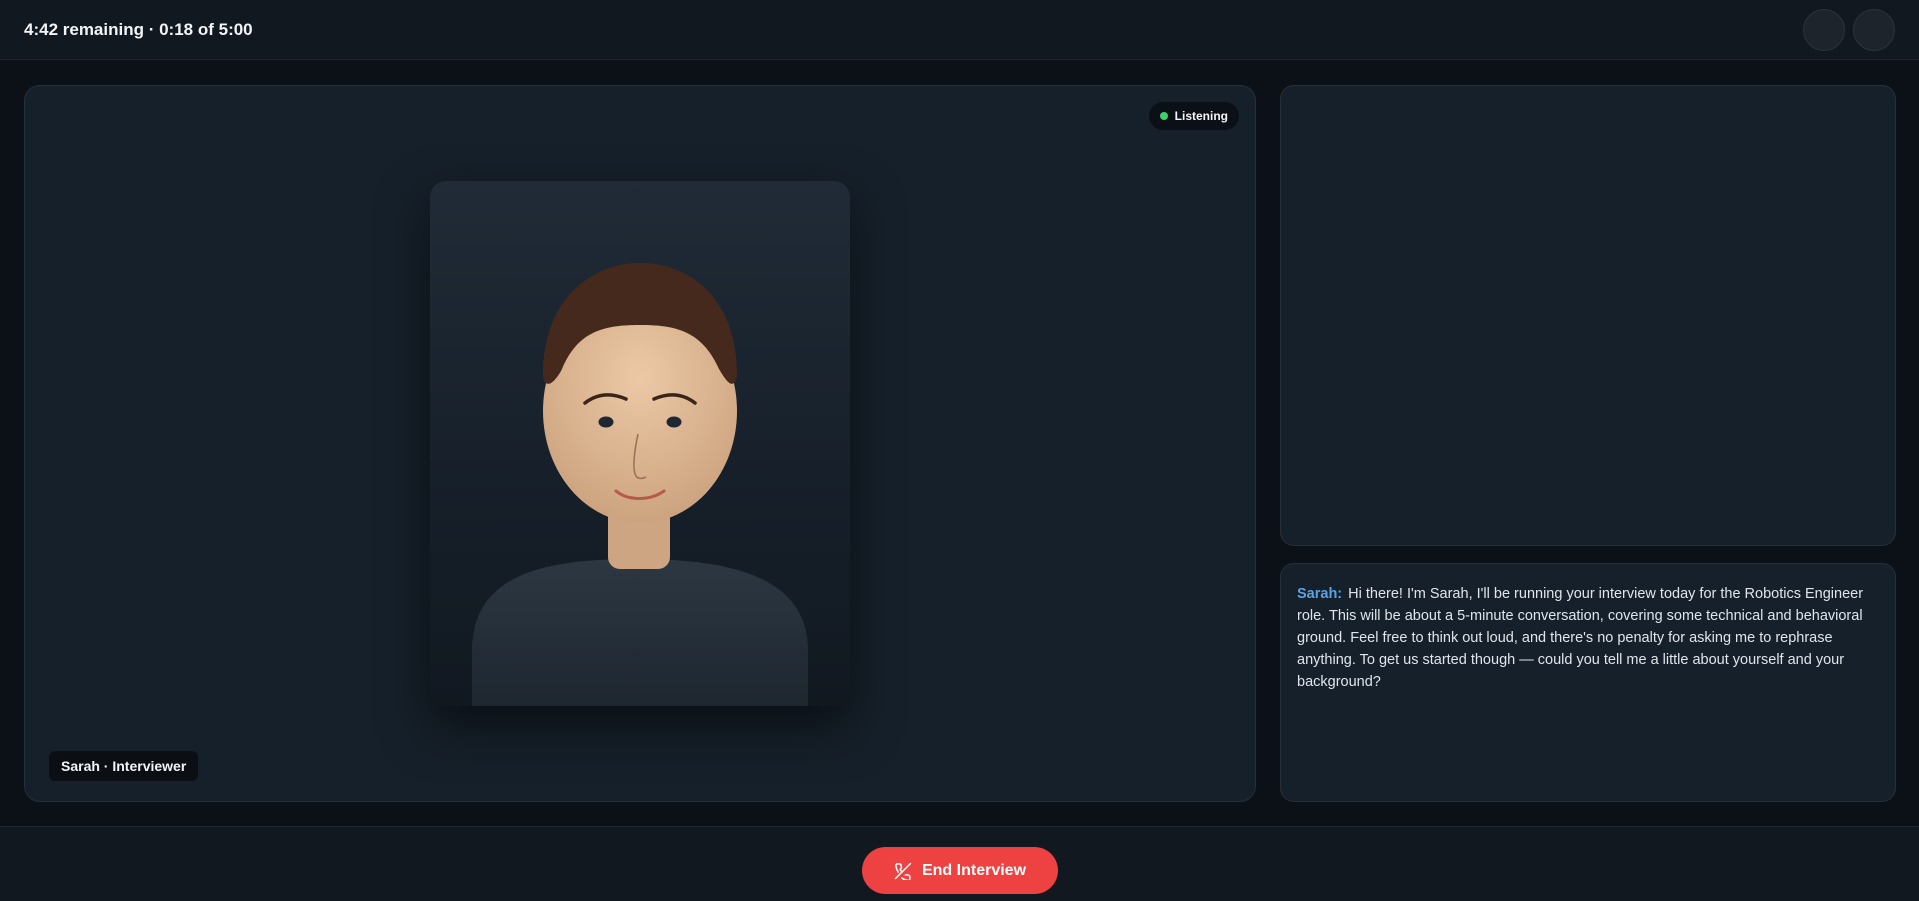 This screenshot has height=901, width=1919. I want to click on interview-timer: 4:42 remaining · 0:18 of 5:00, so click(138, 29).